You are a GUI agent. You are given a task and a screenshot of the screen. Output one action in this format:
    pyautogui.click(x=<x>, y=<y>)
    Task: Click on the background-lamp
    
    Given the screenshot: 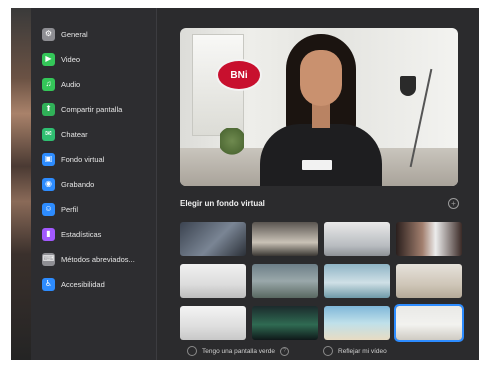 What is the action you would take?
    pyautogui.click(x=408, y=86)
    